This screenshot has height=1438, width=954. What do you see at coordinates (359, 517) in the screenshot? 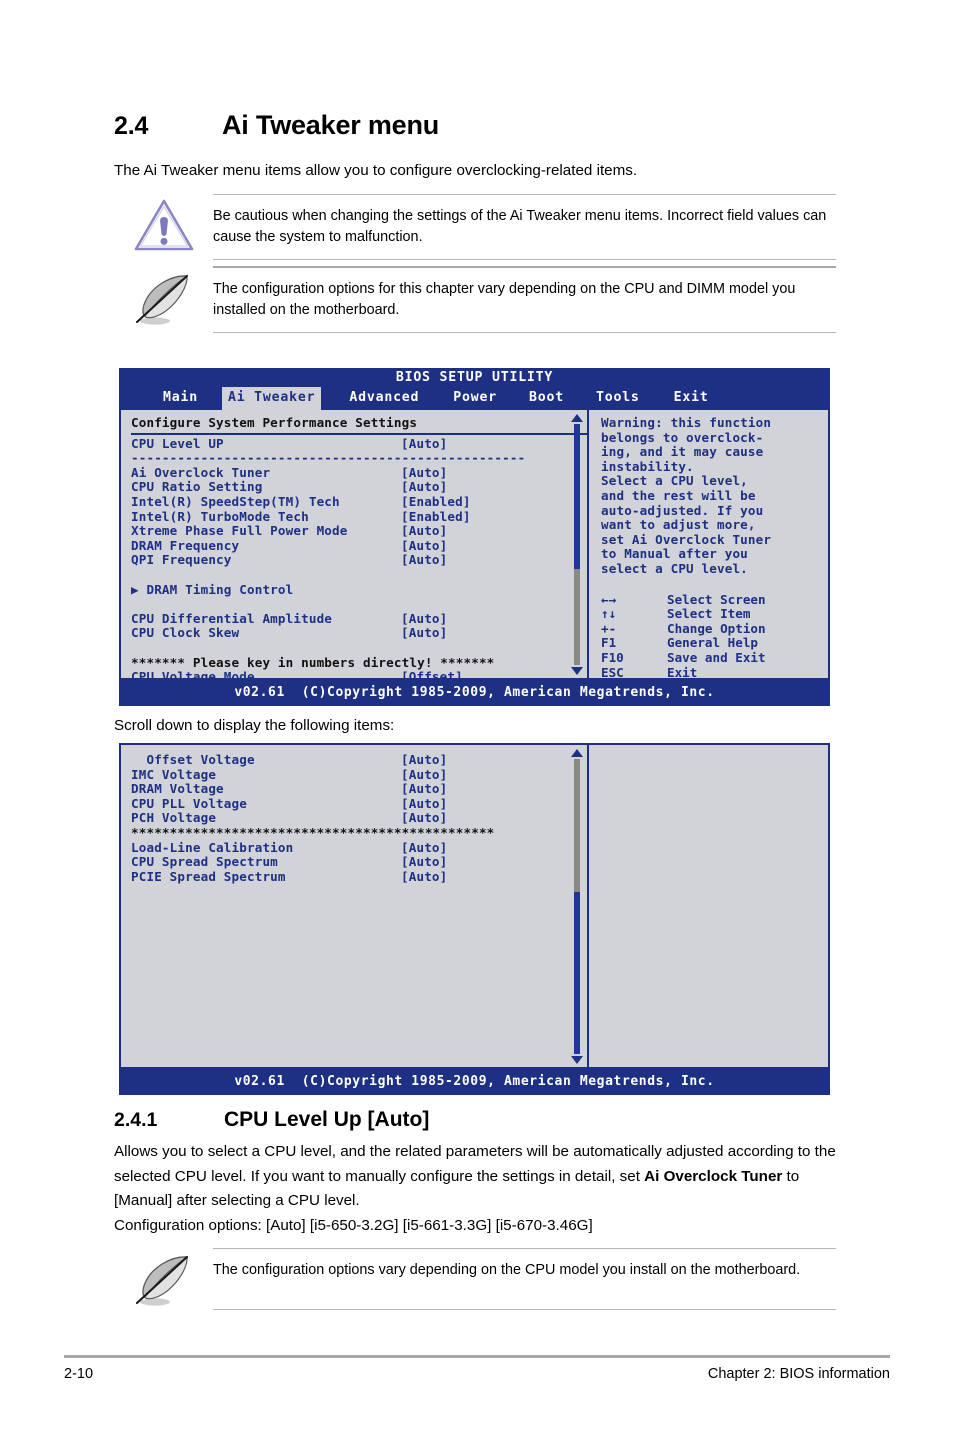
I see `bios-setting-row: Intel(R) TurboMode Tech [Enabled]` at bounding box center [359, 517].